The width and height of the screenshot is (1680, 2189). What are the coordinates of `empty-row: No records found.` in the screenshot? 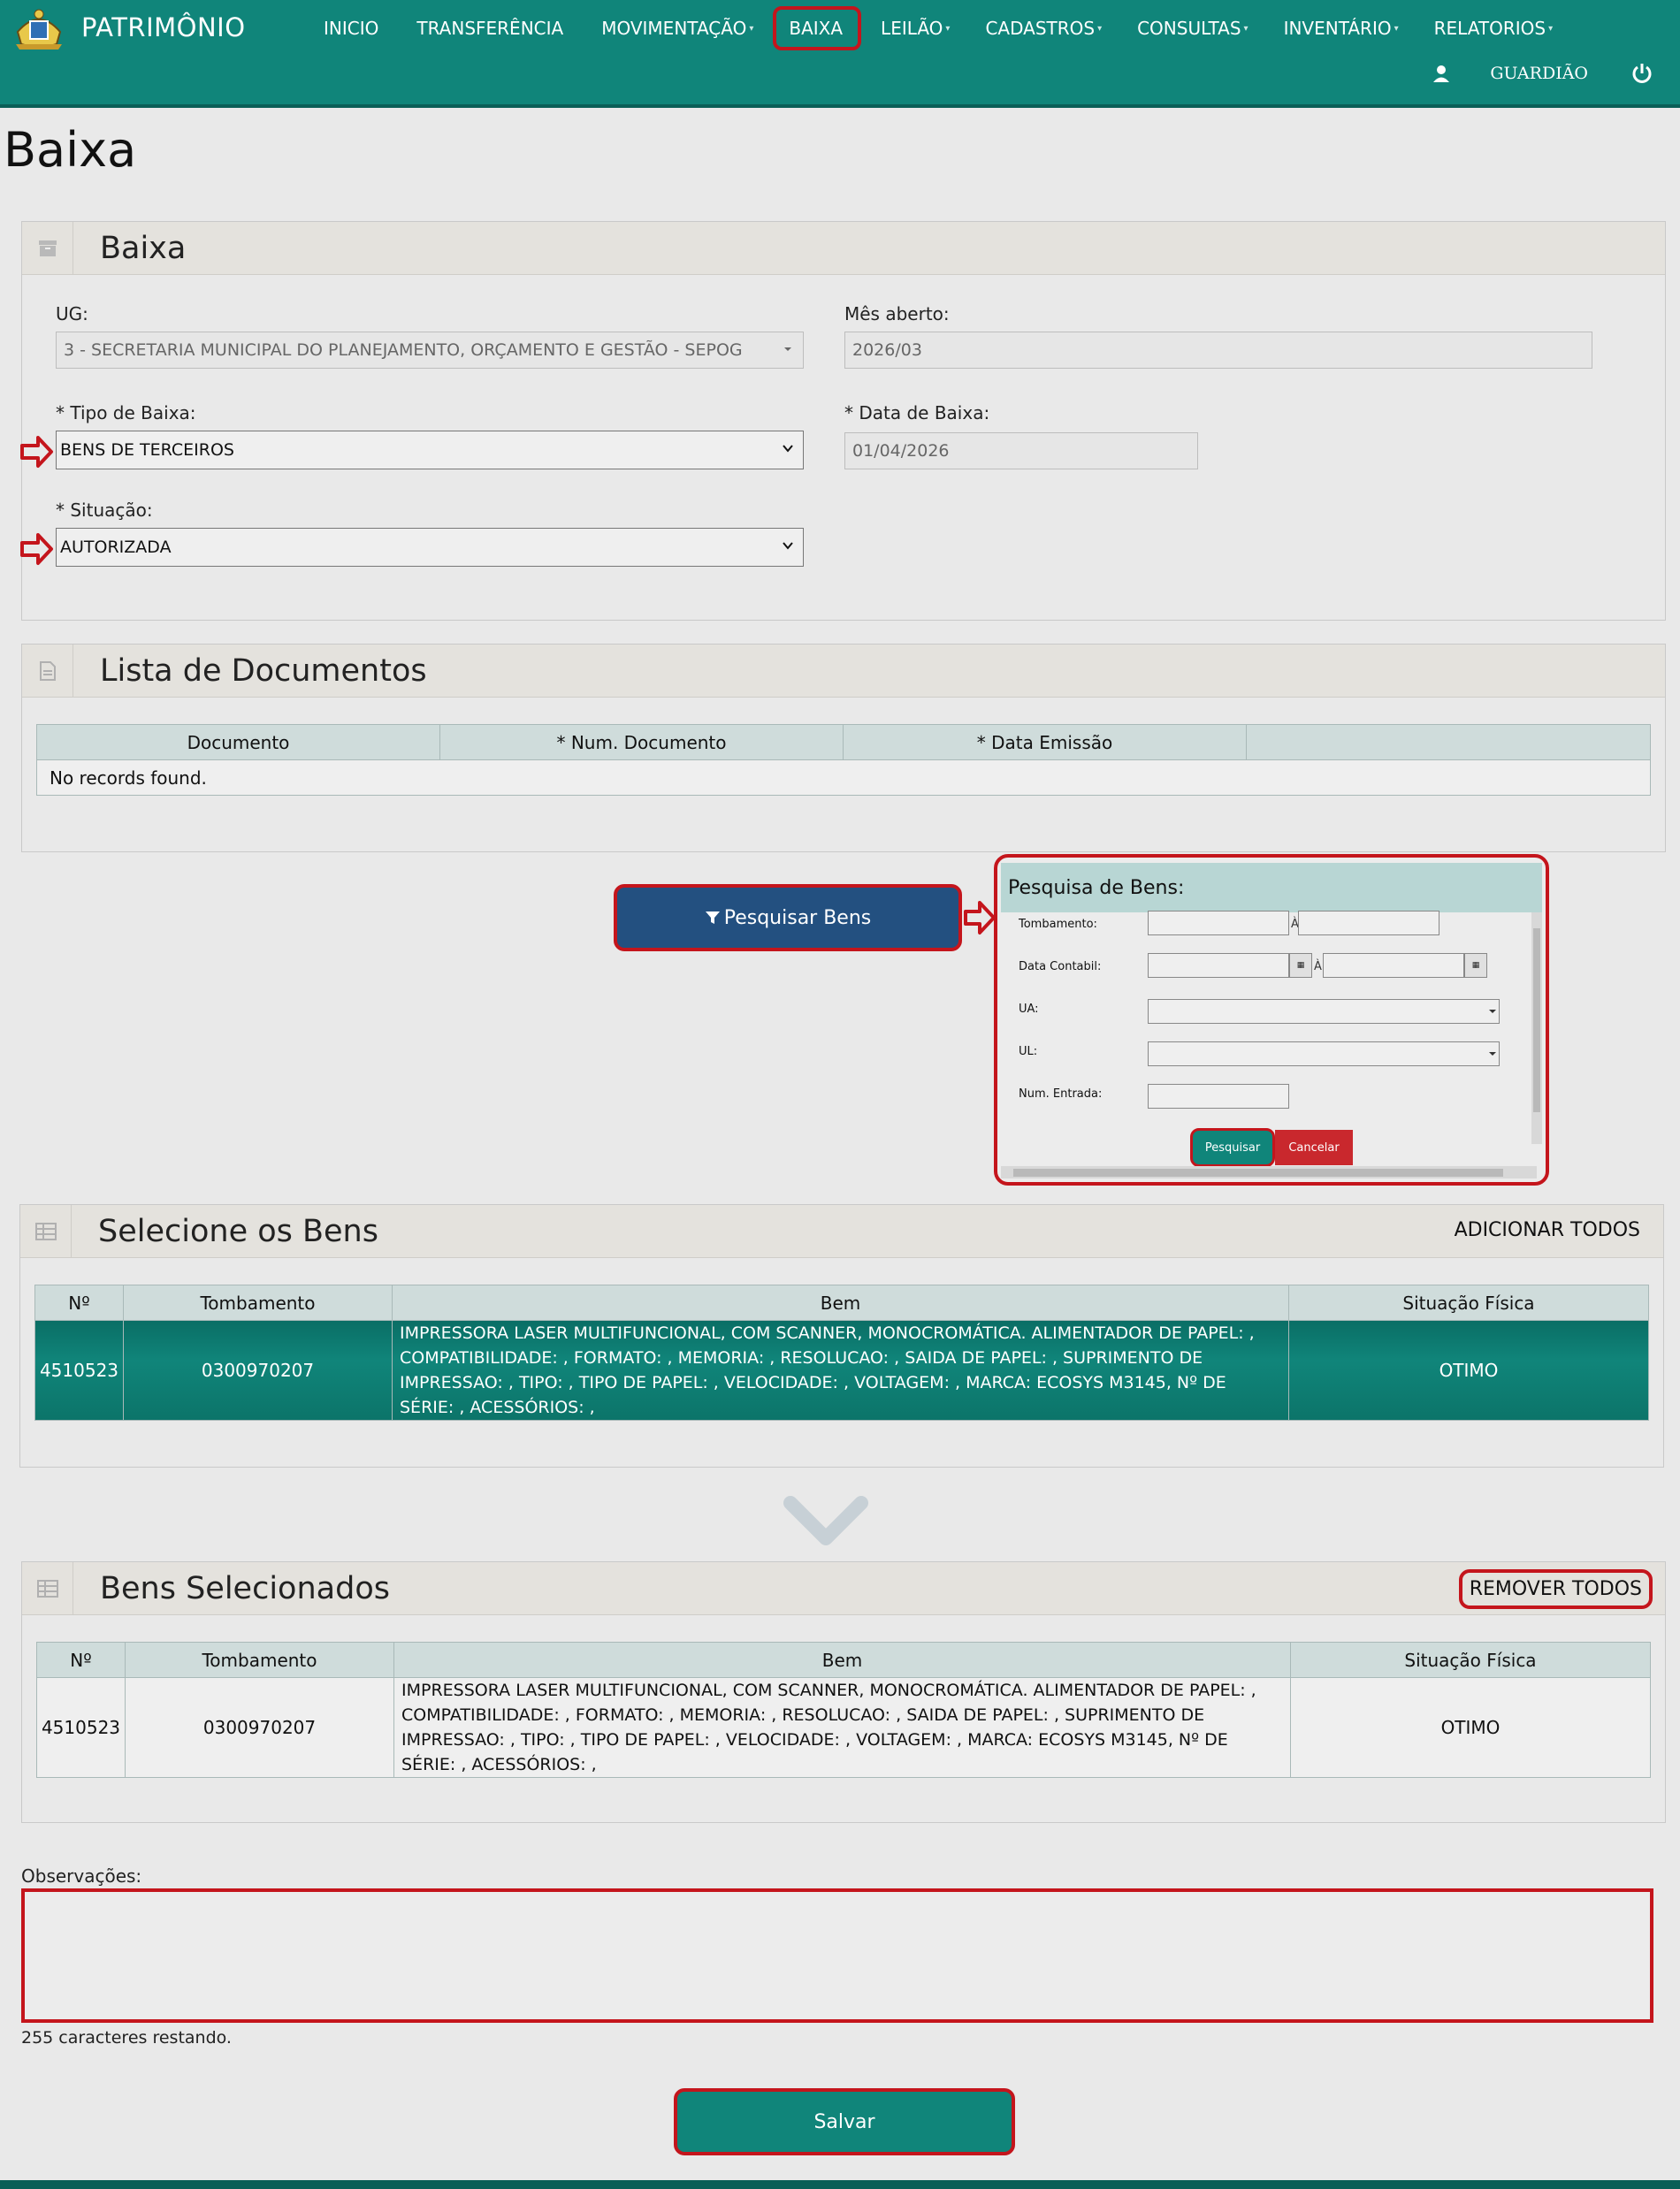 It's located at (843, 777).